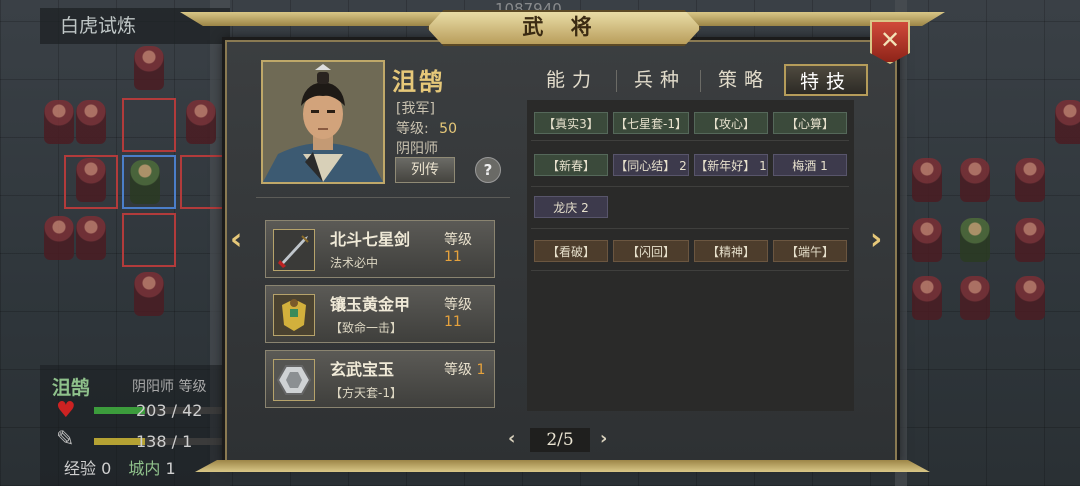  What do you see at coordinates (571, 123) in the screenshot?
I see `skill-chip: 【真实3】` at bounding box center [571, 123].